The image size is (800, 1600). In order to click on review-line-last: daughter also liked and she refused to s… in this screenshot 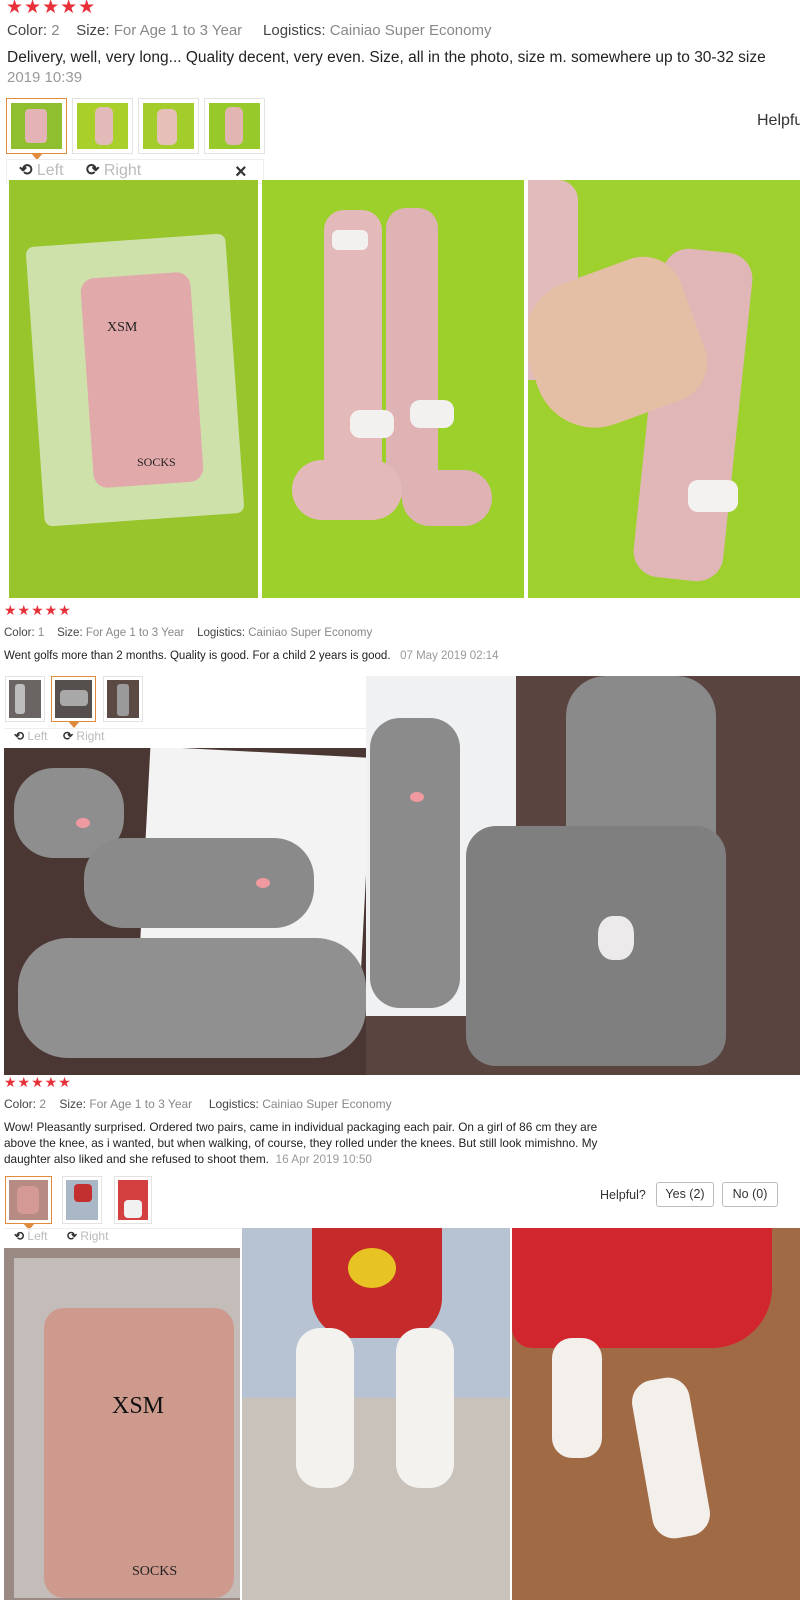, I will do `click(188, 1159)`.